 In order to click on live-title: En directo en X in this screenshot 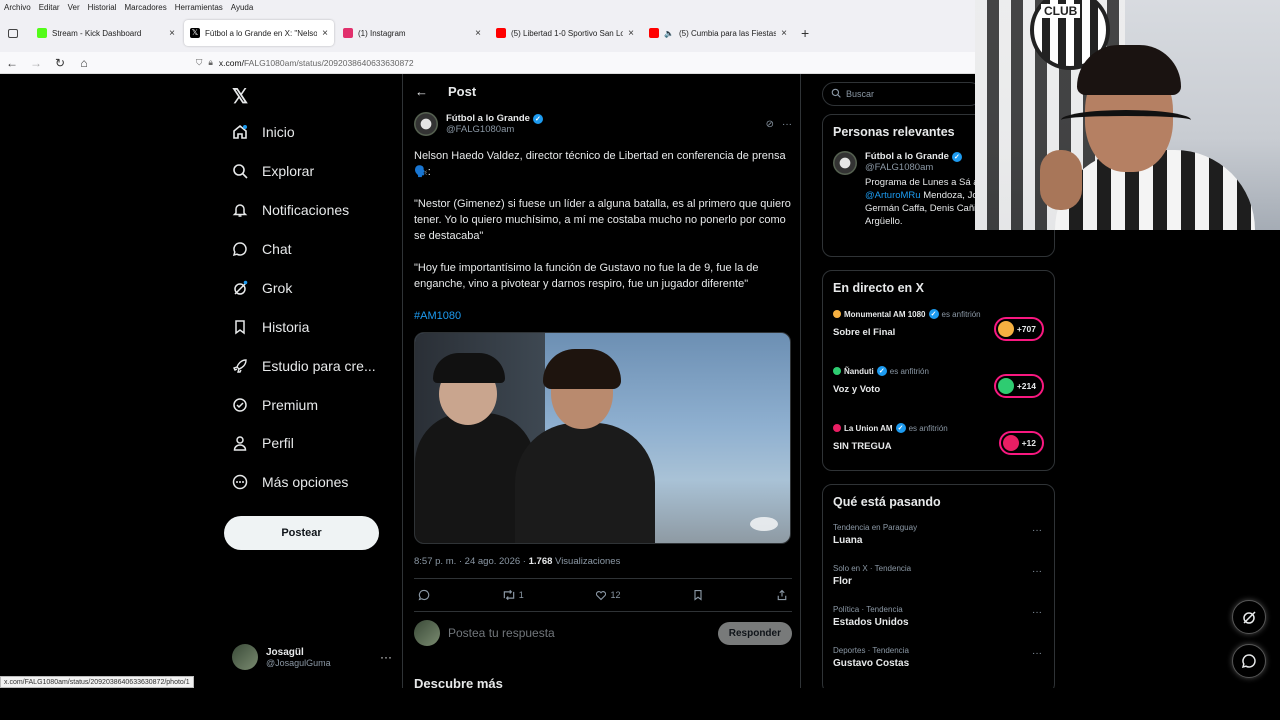, I will do `click(878, 288)`.